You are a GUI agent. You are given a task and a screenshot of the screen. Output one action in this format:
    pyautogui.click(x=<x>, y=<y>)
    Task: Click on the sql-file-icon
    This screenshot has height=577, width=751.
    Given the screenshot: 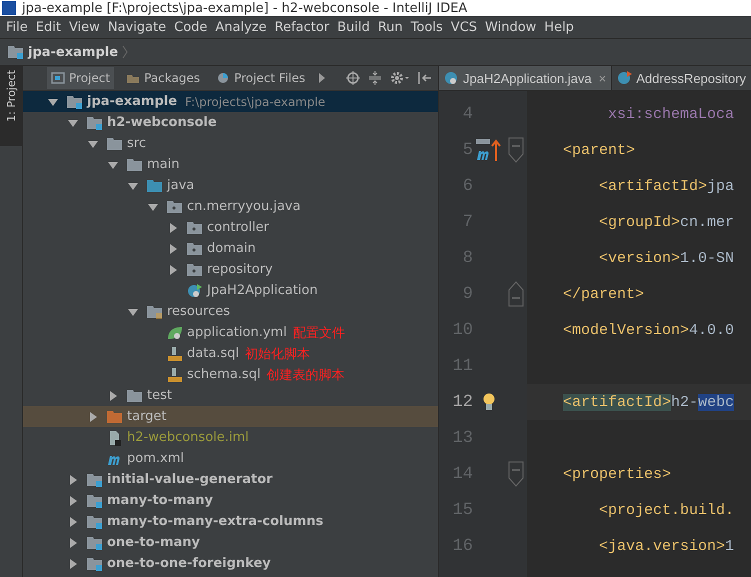 What is the action you would take?
    pyautogui.click(x=175, y=354)
    